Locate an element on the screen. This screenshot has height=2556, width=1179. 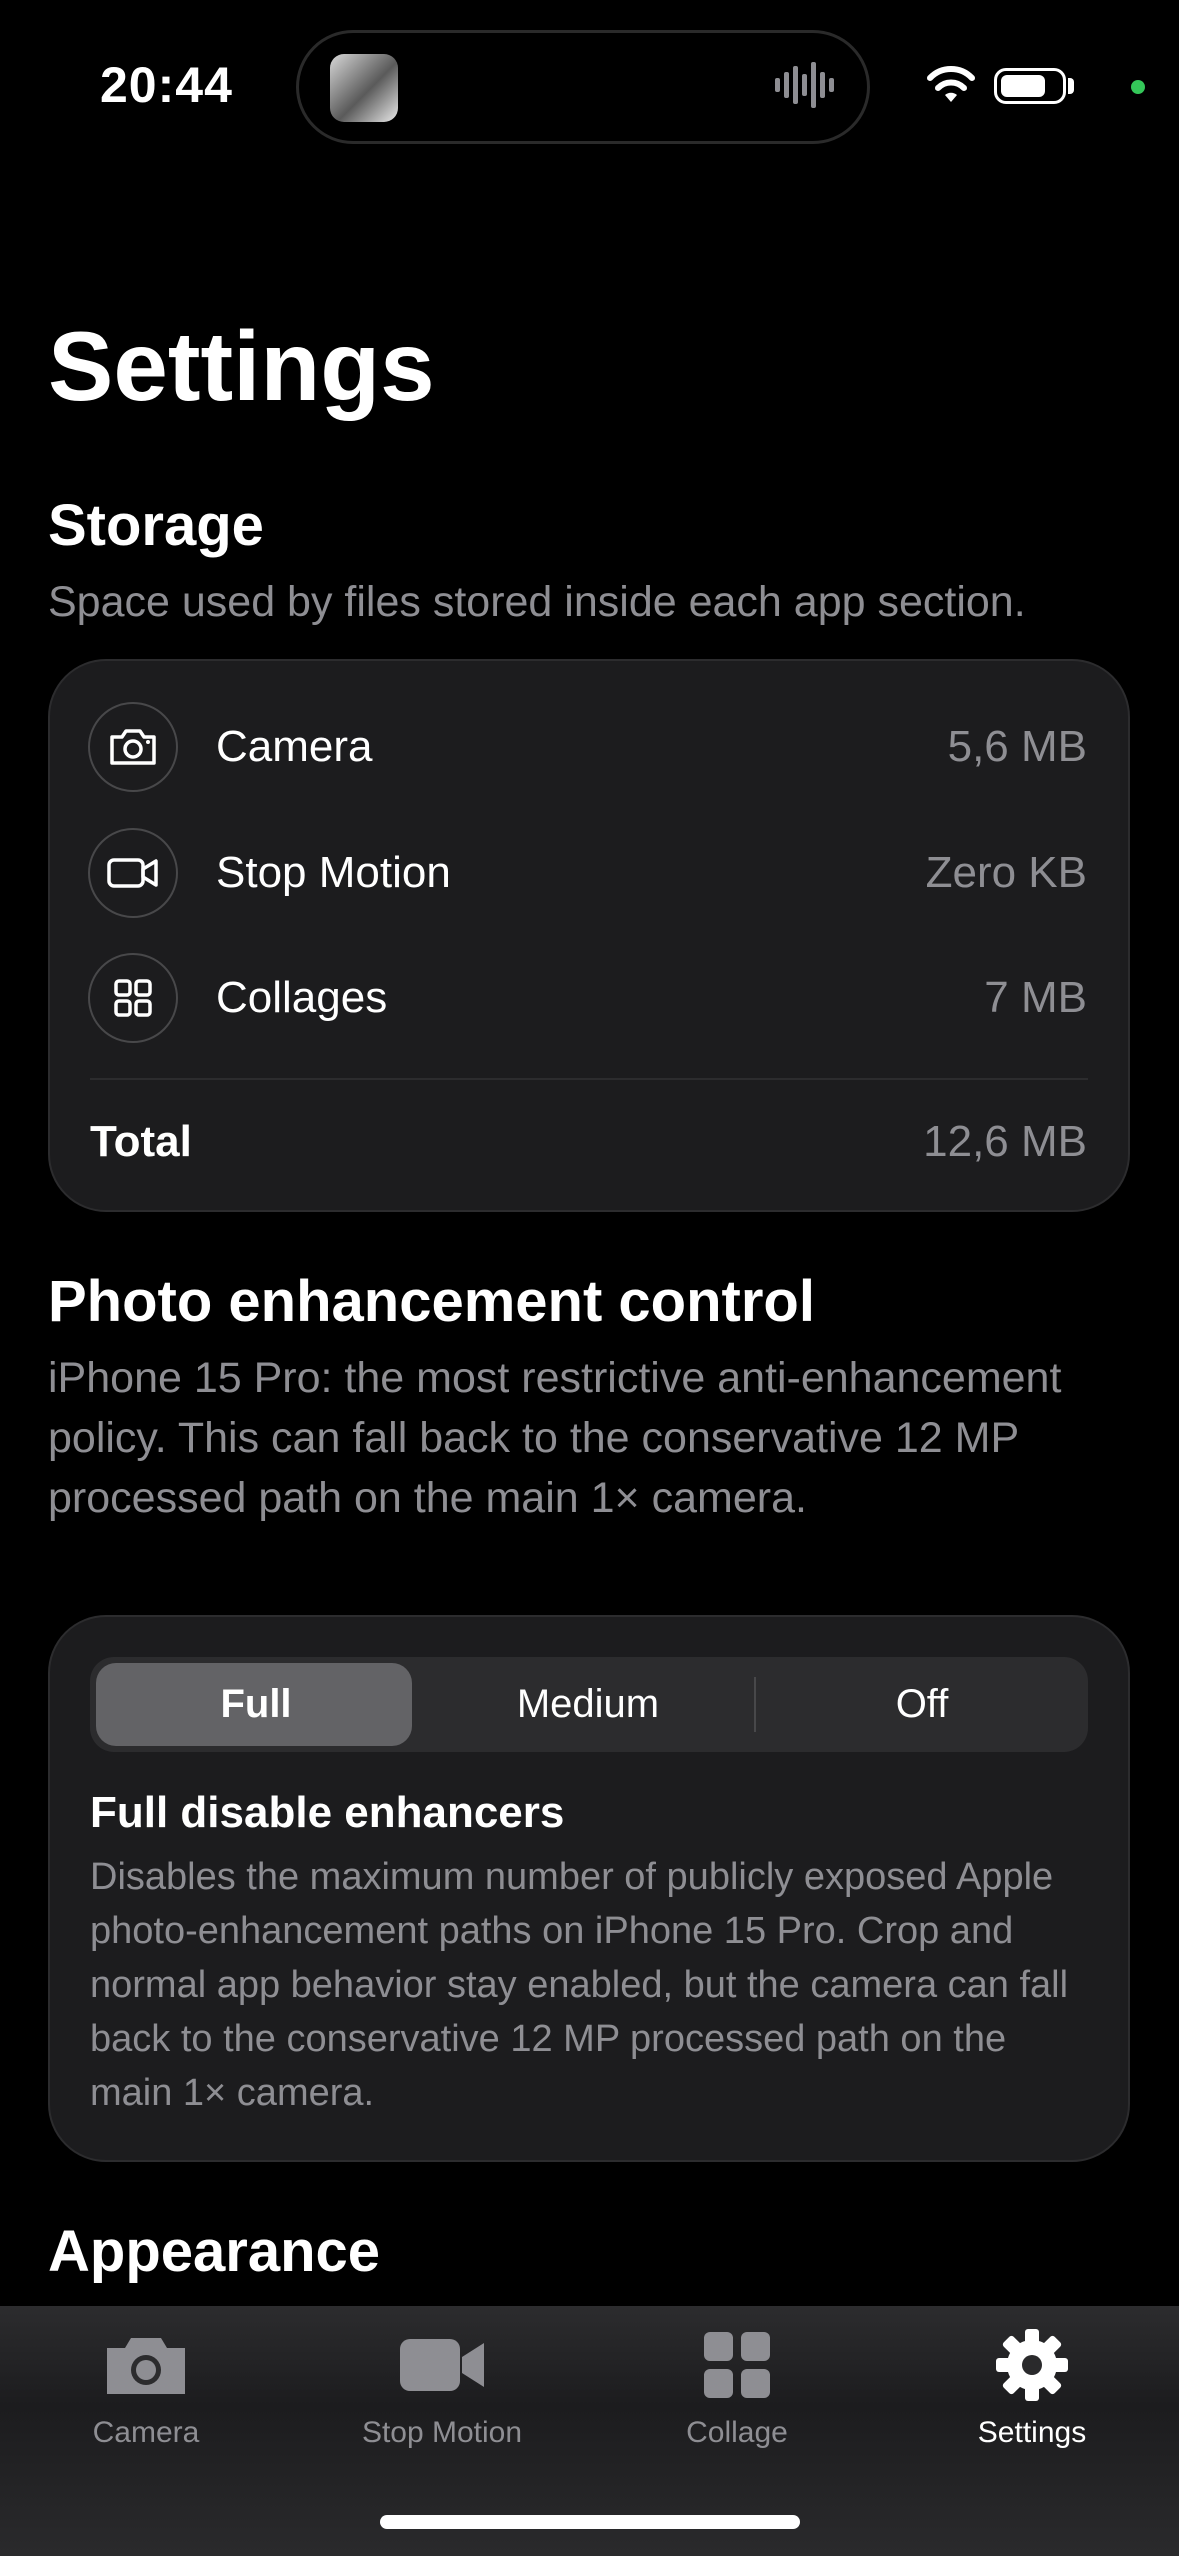
tab-stop-motion: Stop Motion is located at coordinates (442, 2385).